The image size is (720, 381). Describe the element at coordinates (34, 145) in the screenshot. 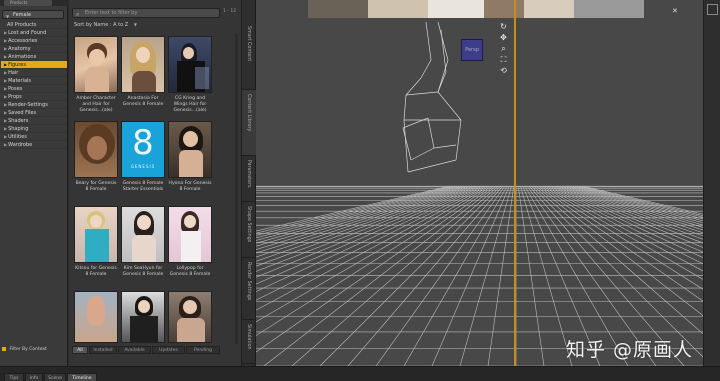

I see `category-item: ▶Wardrobe` at that location.